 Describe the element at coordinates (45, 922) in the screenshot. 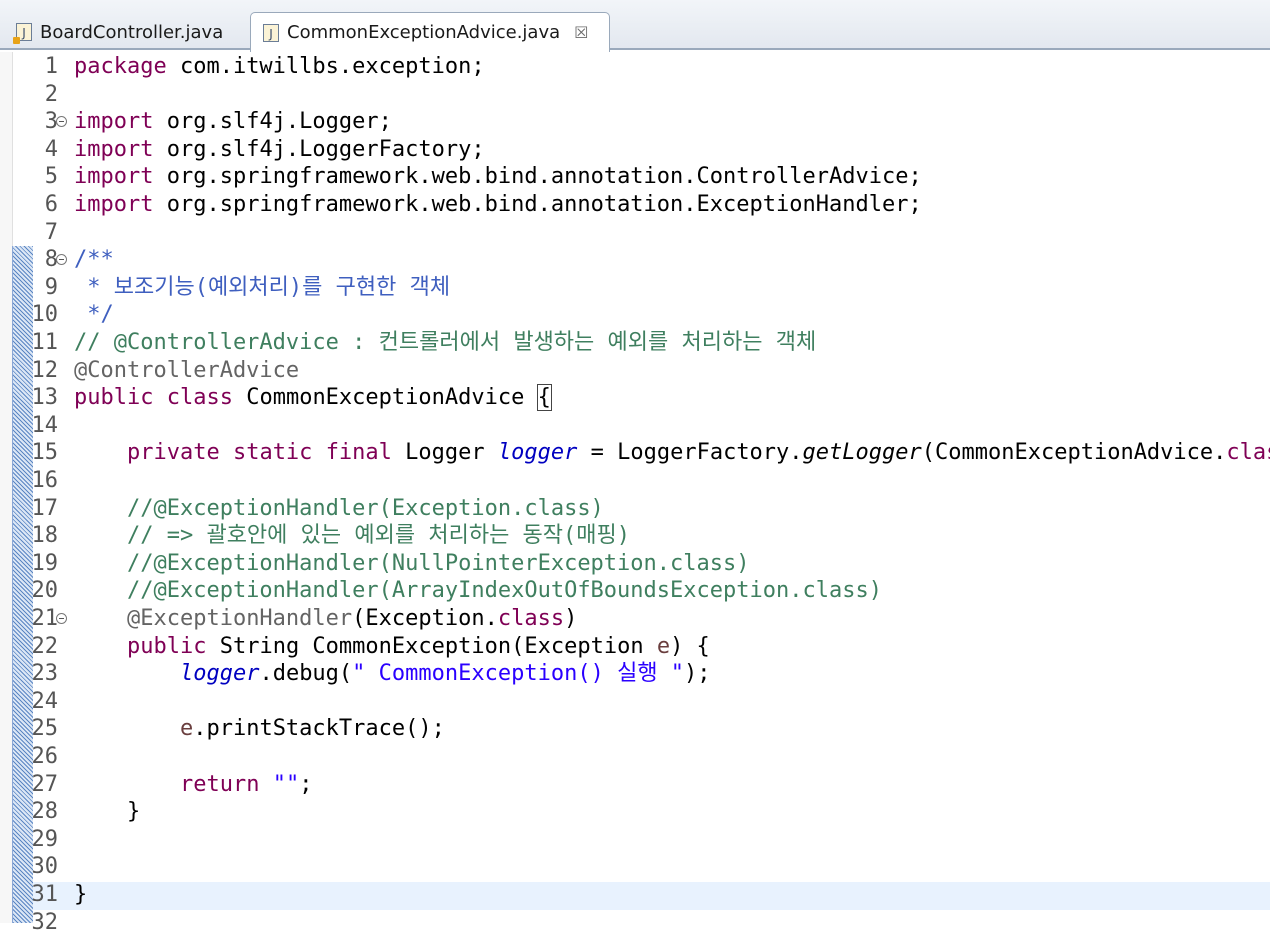

I see `line-number: 32` at that location.